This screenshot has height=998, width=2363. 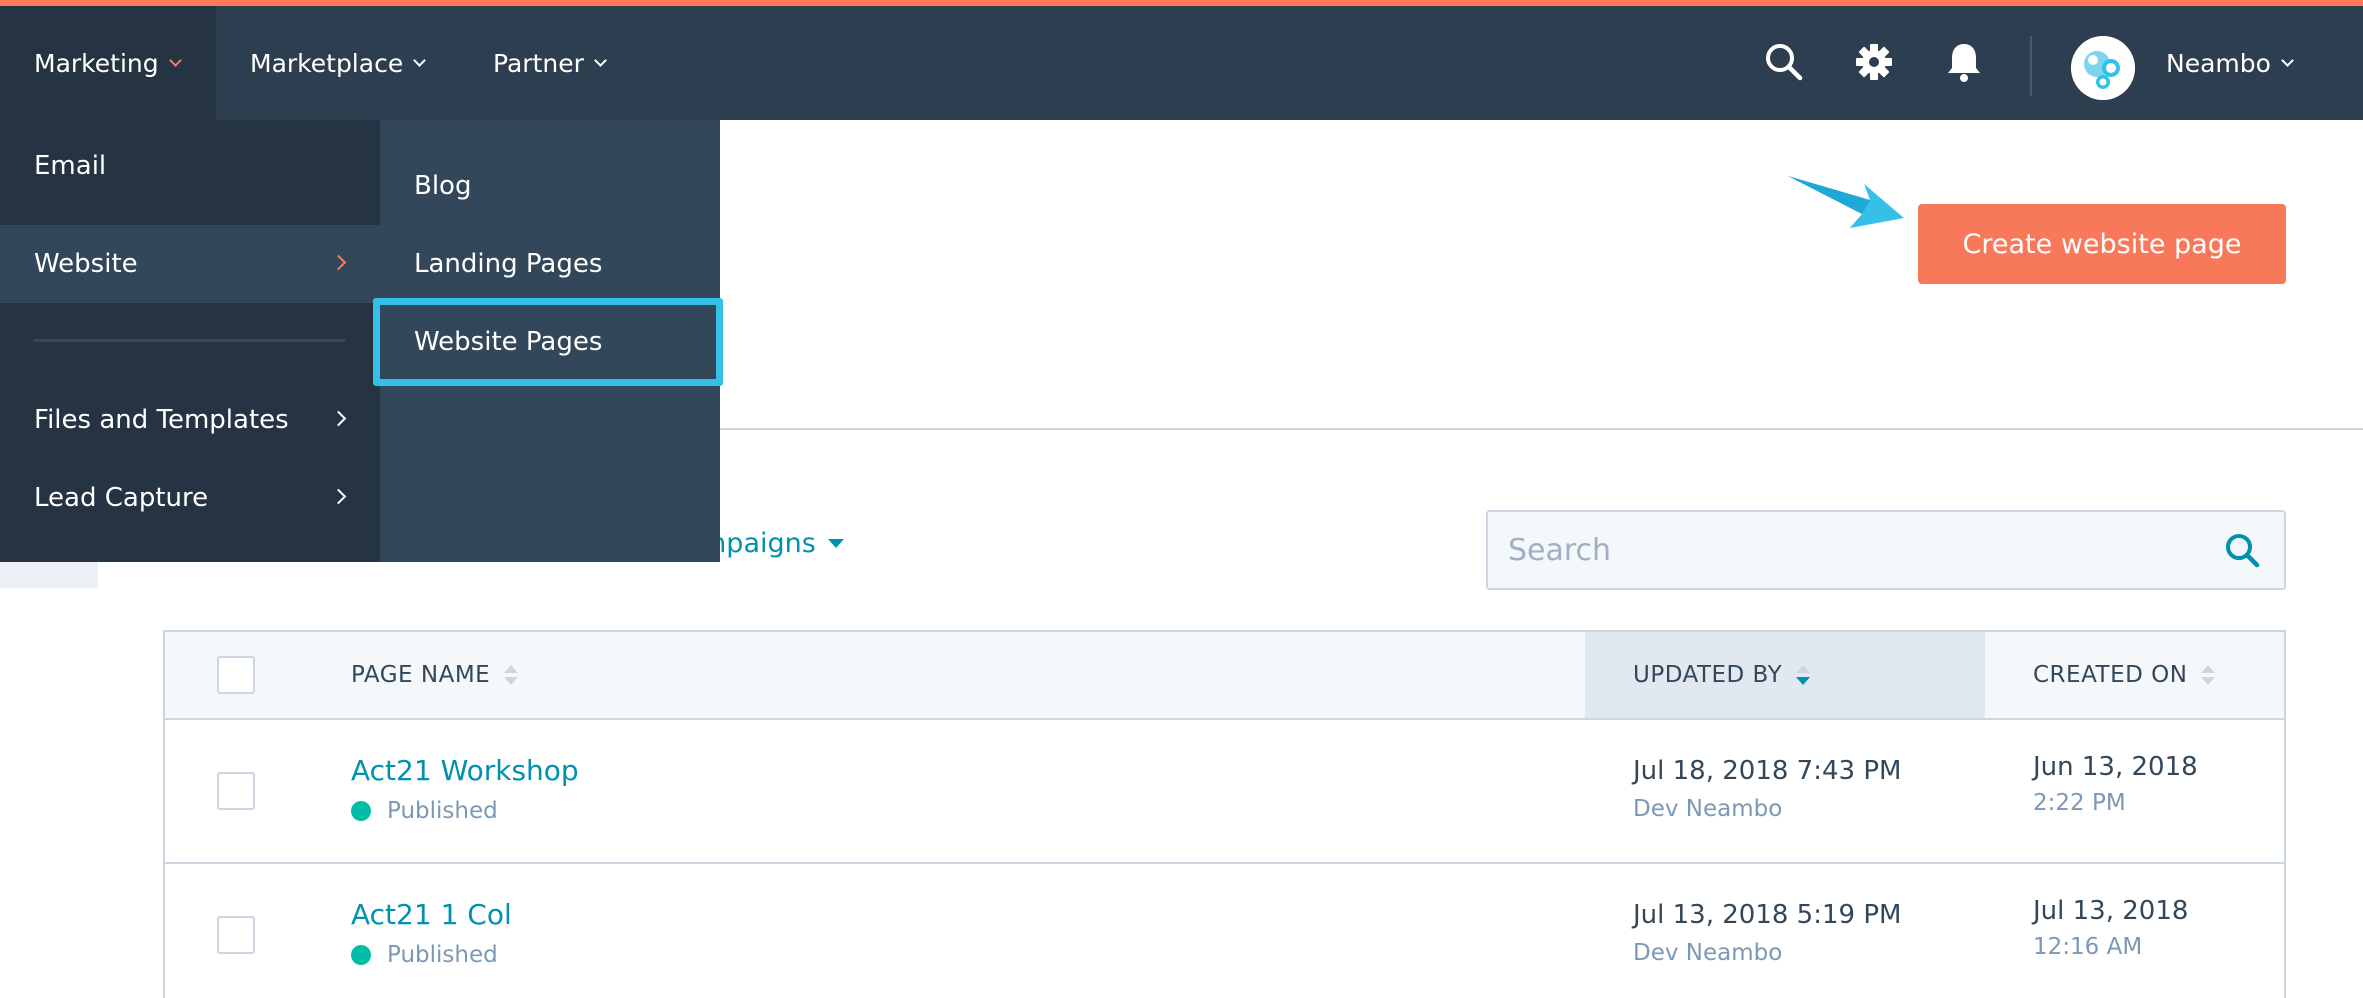 I want to click on page-name-link: Act21 Workshop, so click(x=465, y=770).